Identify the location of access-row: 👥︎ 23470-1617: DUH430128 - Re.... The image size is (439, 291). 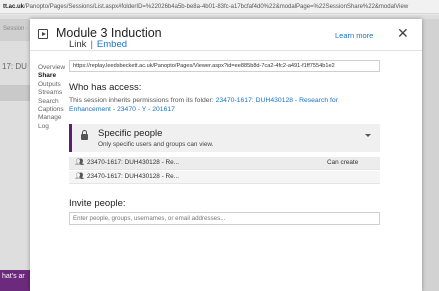
(224, 177).